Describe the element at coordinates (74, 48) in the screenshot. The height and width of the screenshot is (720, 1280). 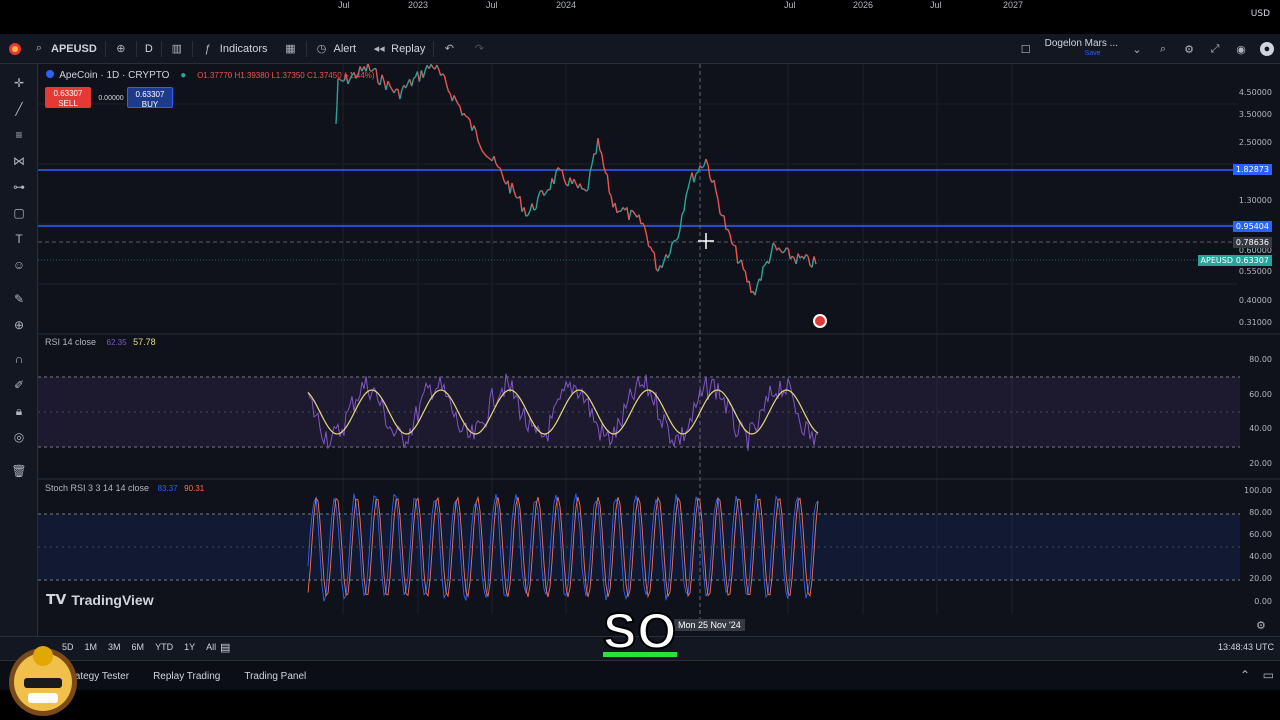
I see `symbol-name: APEUSD` at that location.